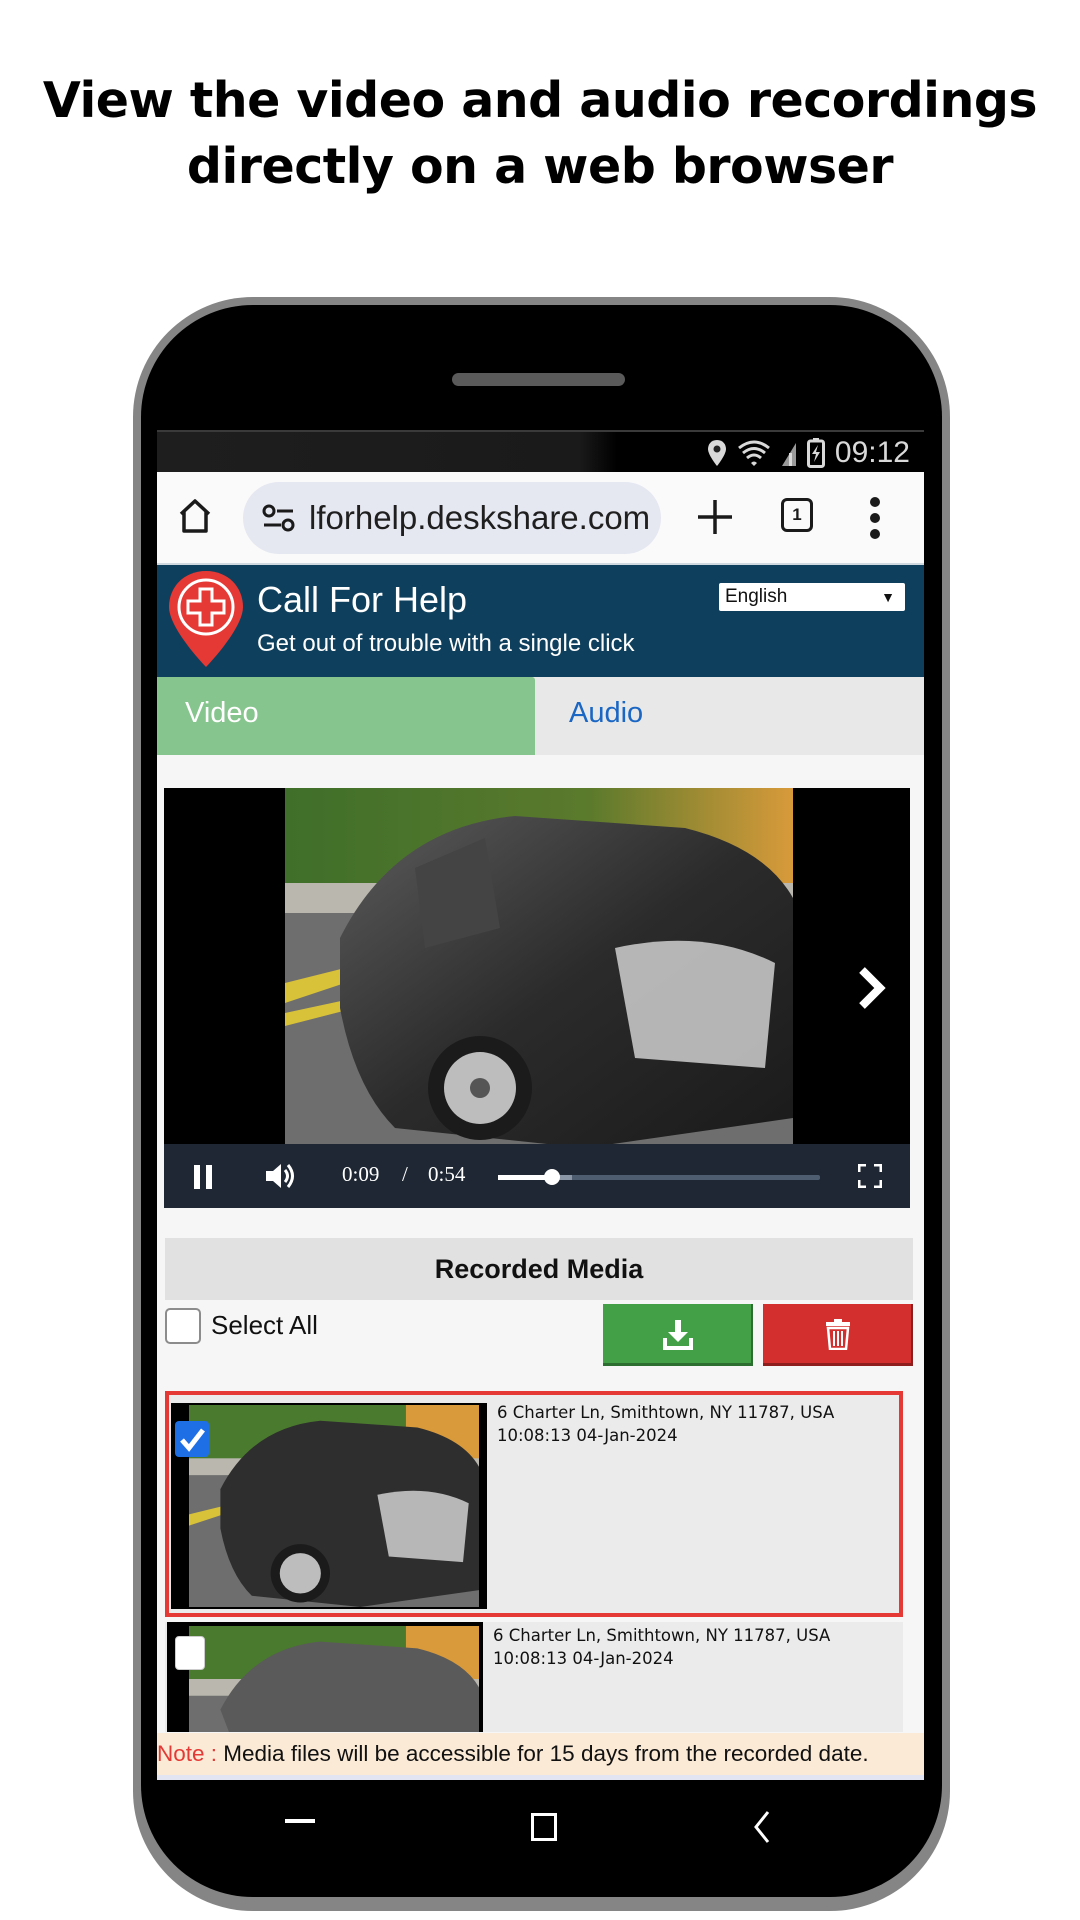 This screenshot has width=1080, height=1920. What do you see at coordinates (300, 1821) in the screenshot?
I see `recent-apps-icon` at bounding box center [300, 1821].